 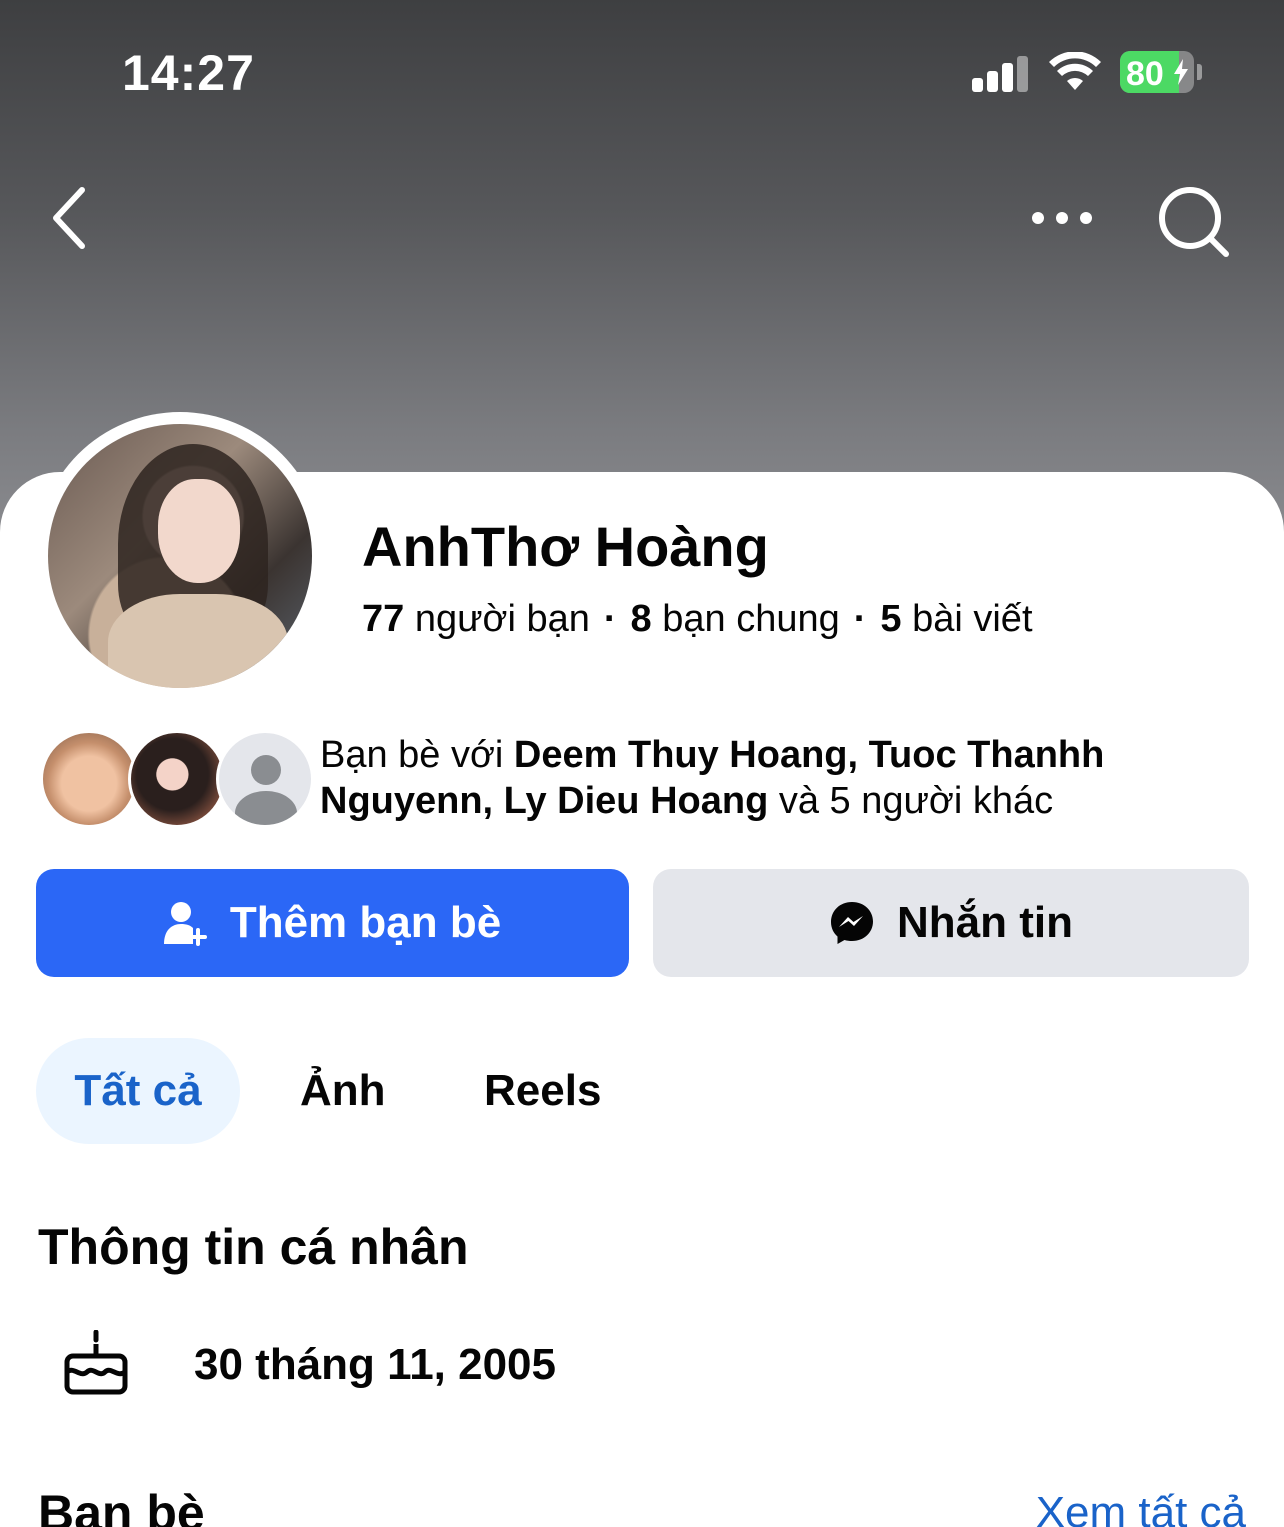 I want to click on personal-info-title: Thông tin cá nhân, so click(x=253, y=1247).